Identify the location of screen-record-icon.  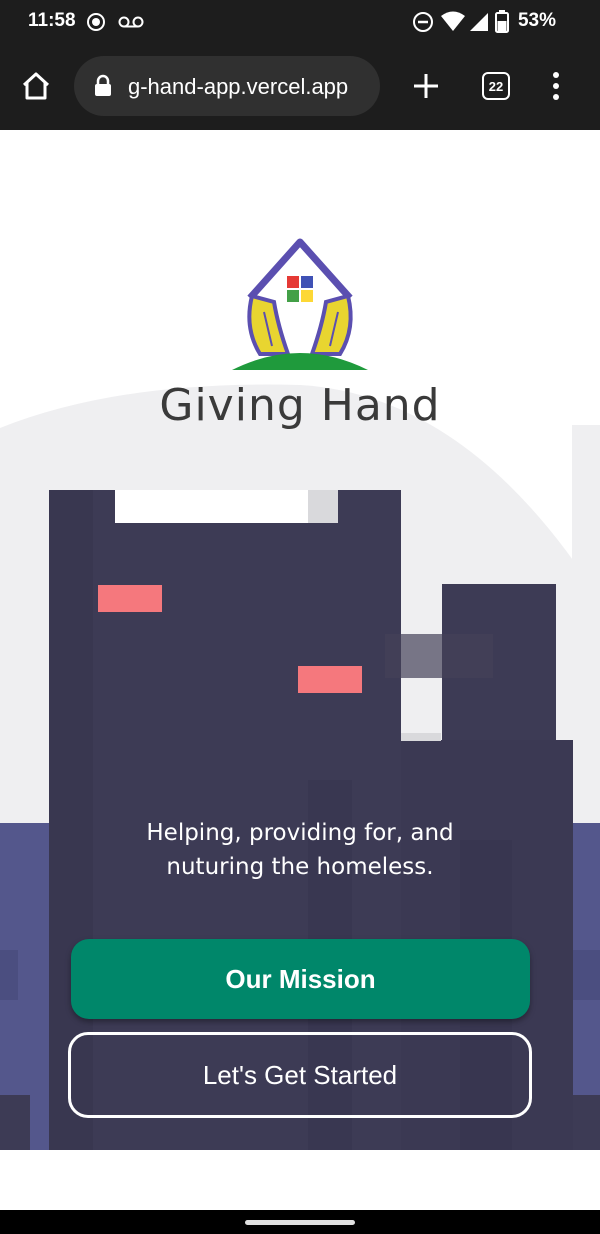
(96, 22).